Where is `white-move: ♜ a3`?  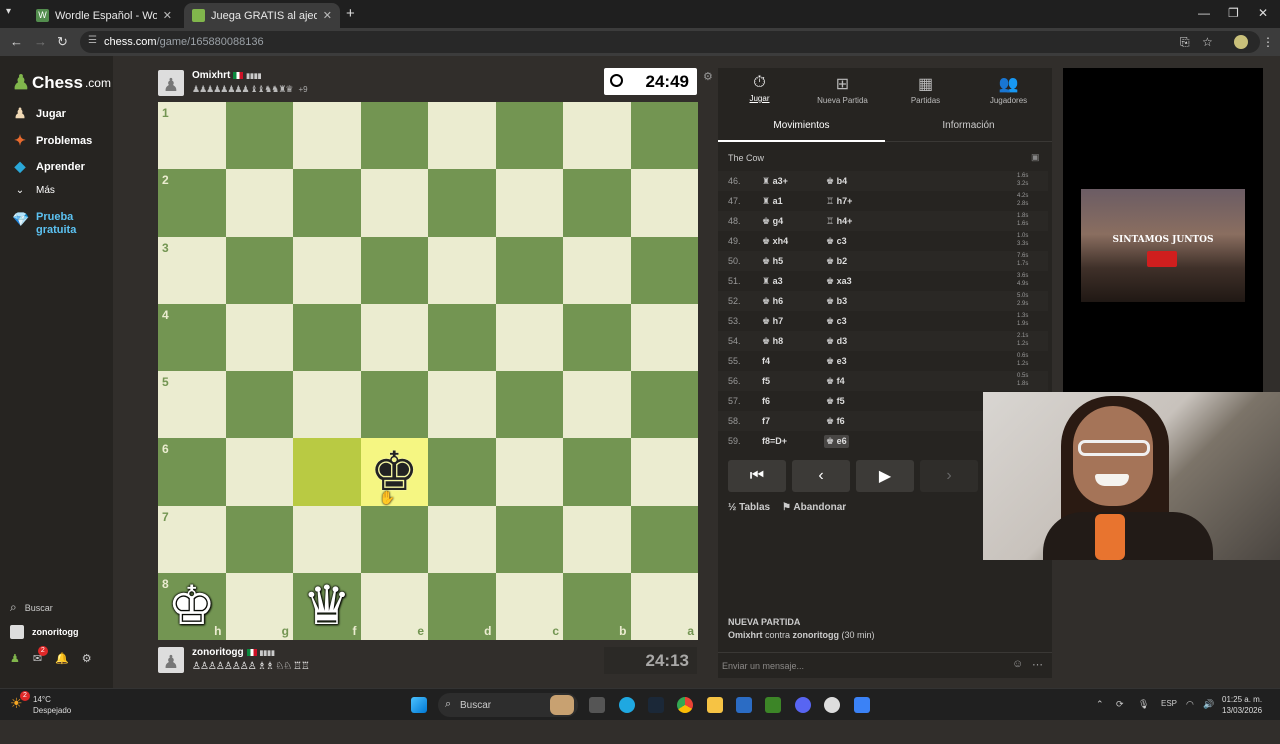 white-move: ♜ a3 is located at coordinates (772, 281).